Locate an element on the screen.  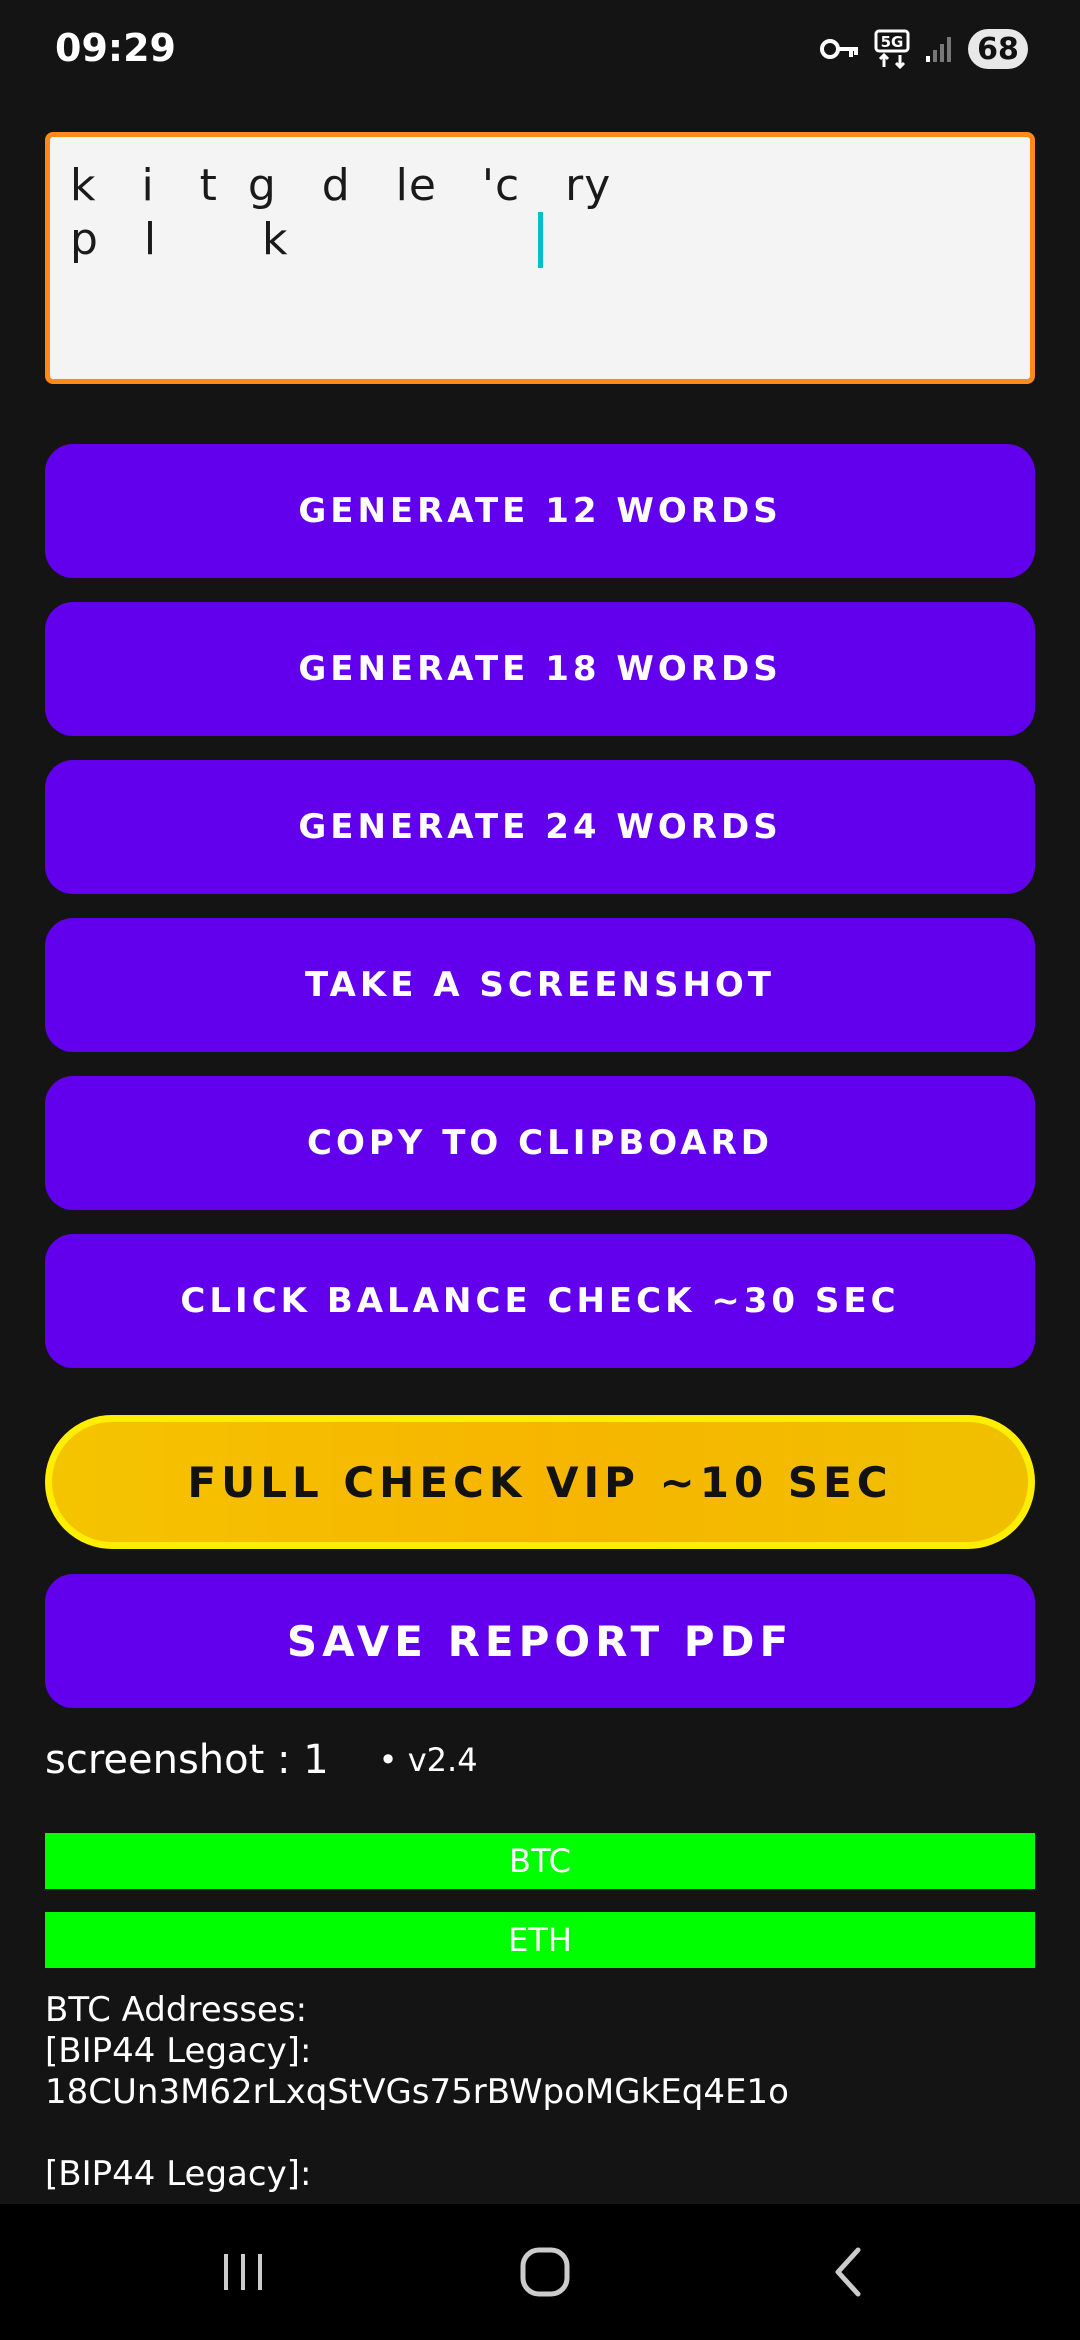
vpn-key-icon is located at coordinates (840, 49).